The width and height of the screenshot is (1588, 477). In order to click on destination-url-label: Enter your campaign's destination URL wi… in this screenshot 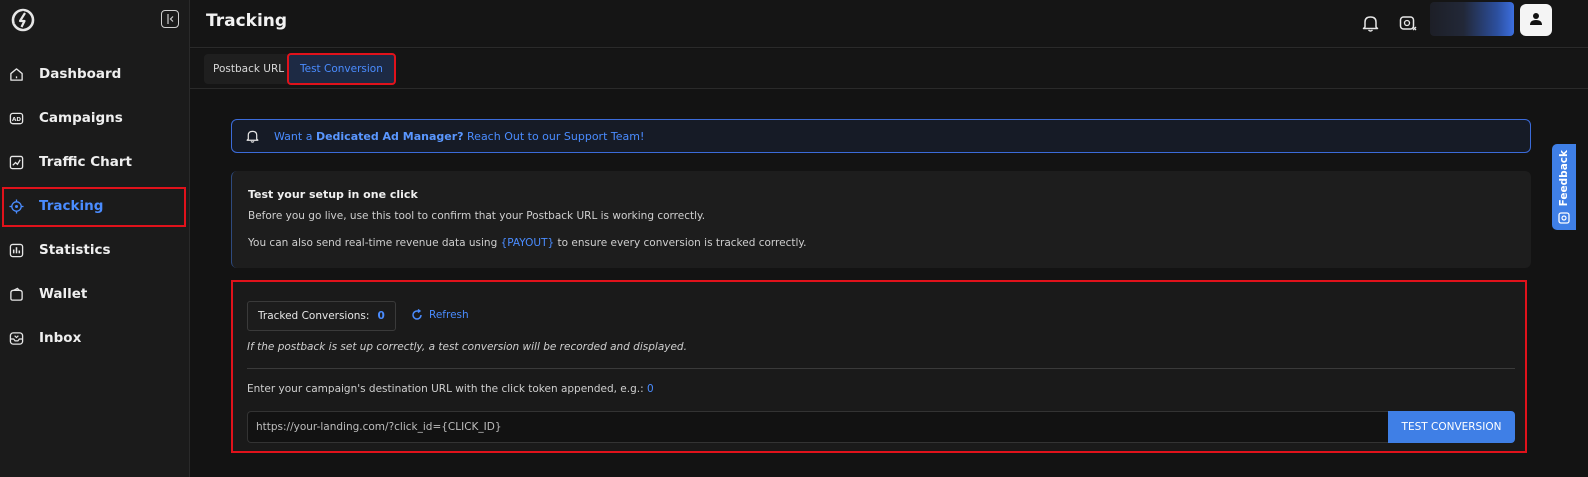, I will do `click(450, 389)`.